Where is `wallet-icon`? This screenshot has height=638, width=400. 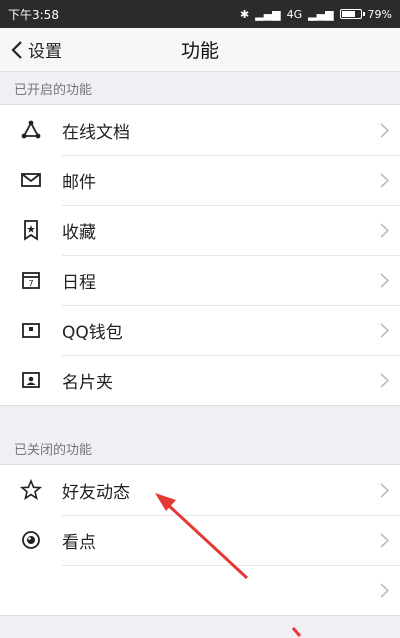
wallet-icon is located at coordinates (31, 330).